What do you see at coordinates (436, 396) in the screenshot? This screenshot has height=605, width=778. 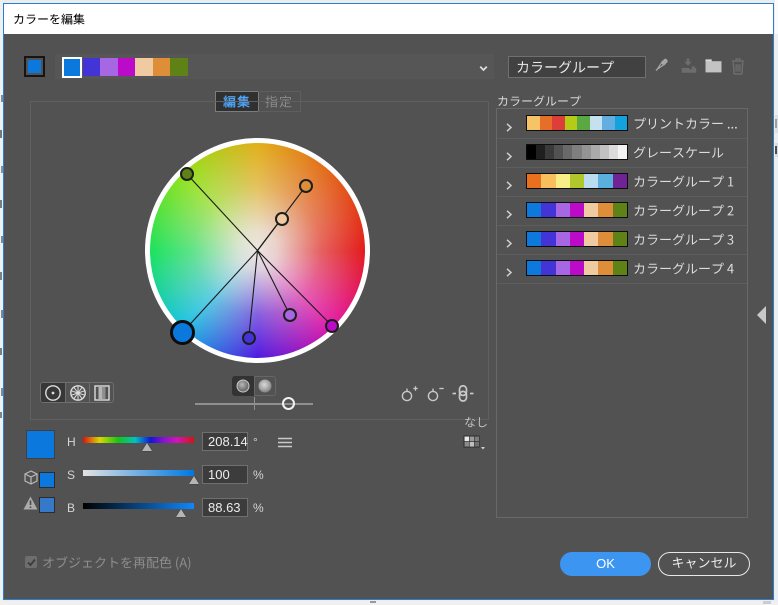 I see `remove-color-tool-icon` at bounding box center [436, 396].